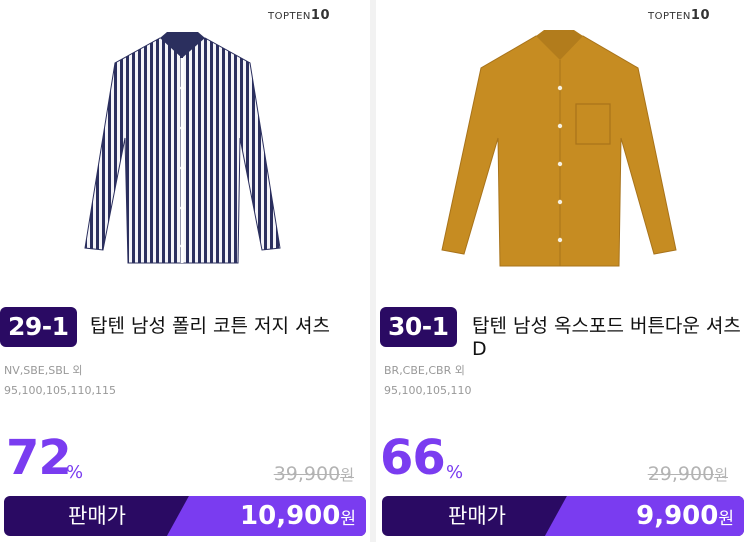 The width and height of the screenshot is (746, 542). I want to click on mustard-shirt-image, so click(559, 148).